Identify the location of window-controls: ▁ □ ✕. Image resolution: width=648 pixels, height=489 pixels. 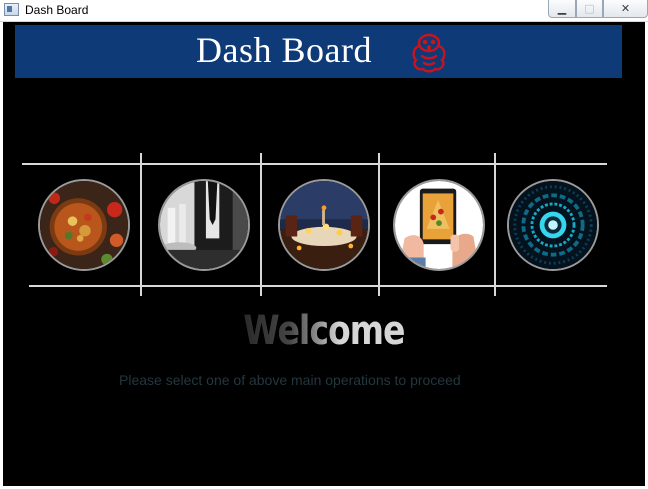
(598, 10).